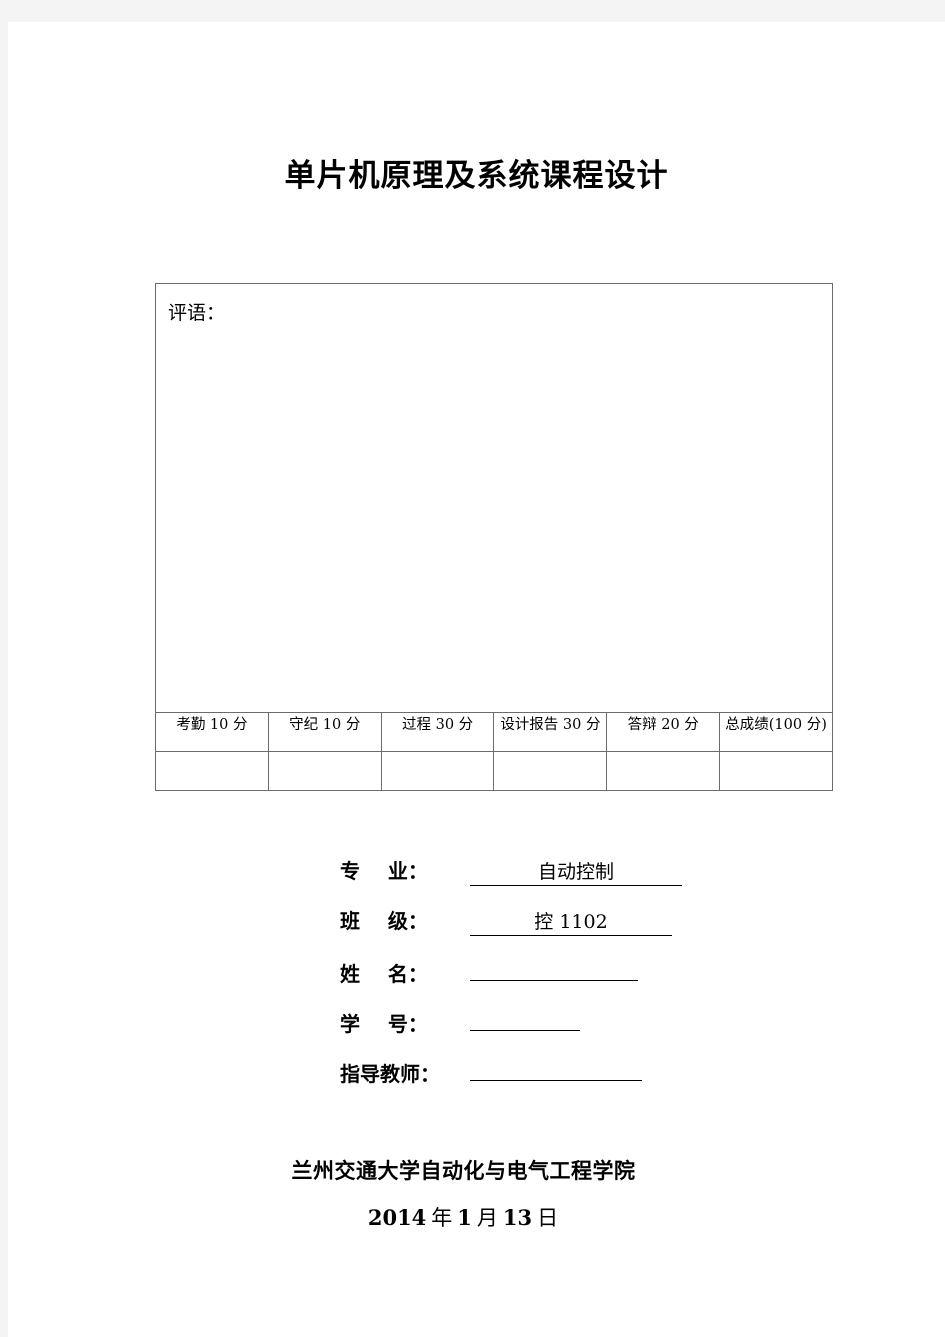  I want to click on footer-date: 2014 年 1 月 13 日, so click(476, 1217).